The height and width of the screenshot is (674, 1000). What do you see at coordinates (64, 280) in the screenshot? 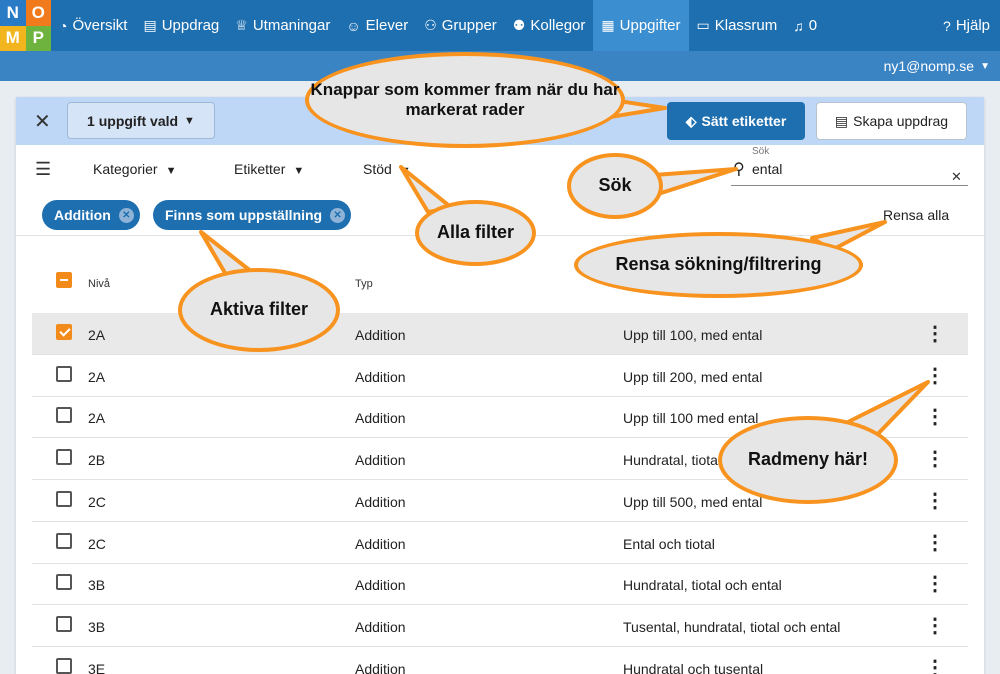
I see `select-all-checkbox` at bounding box center [64, 280].